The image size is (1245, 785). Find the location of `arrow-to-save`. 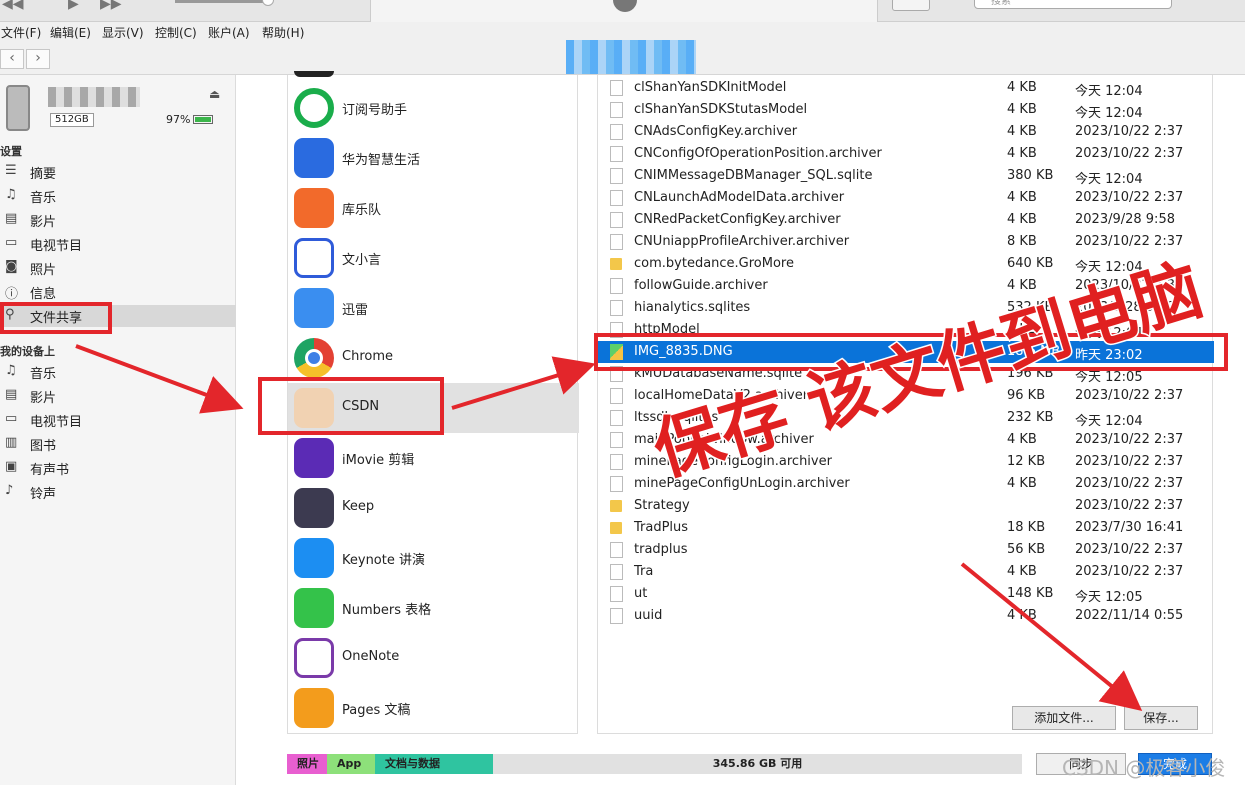

arrow-to-save is located at coordinates (1051, 637).